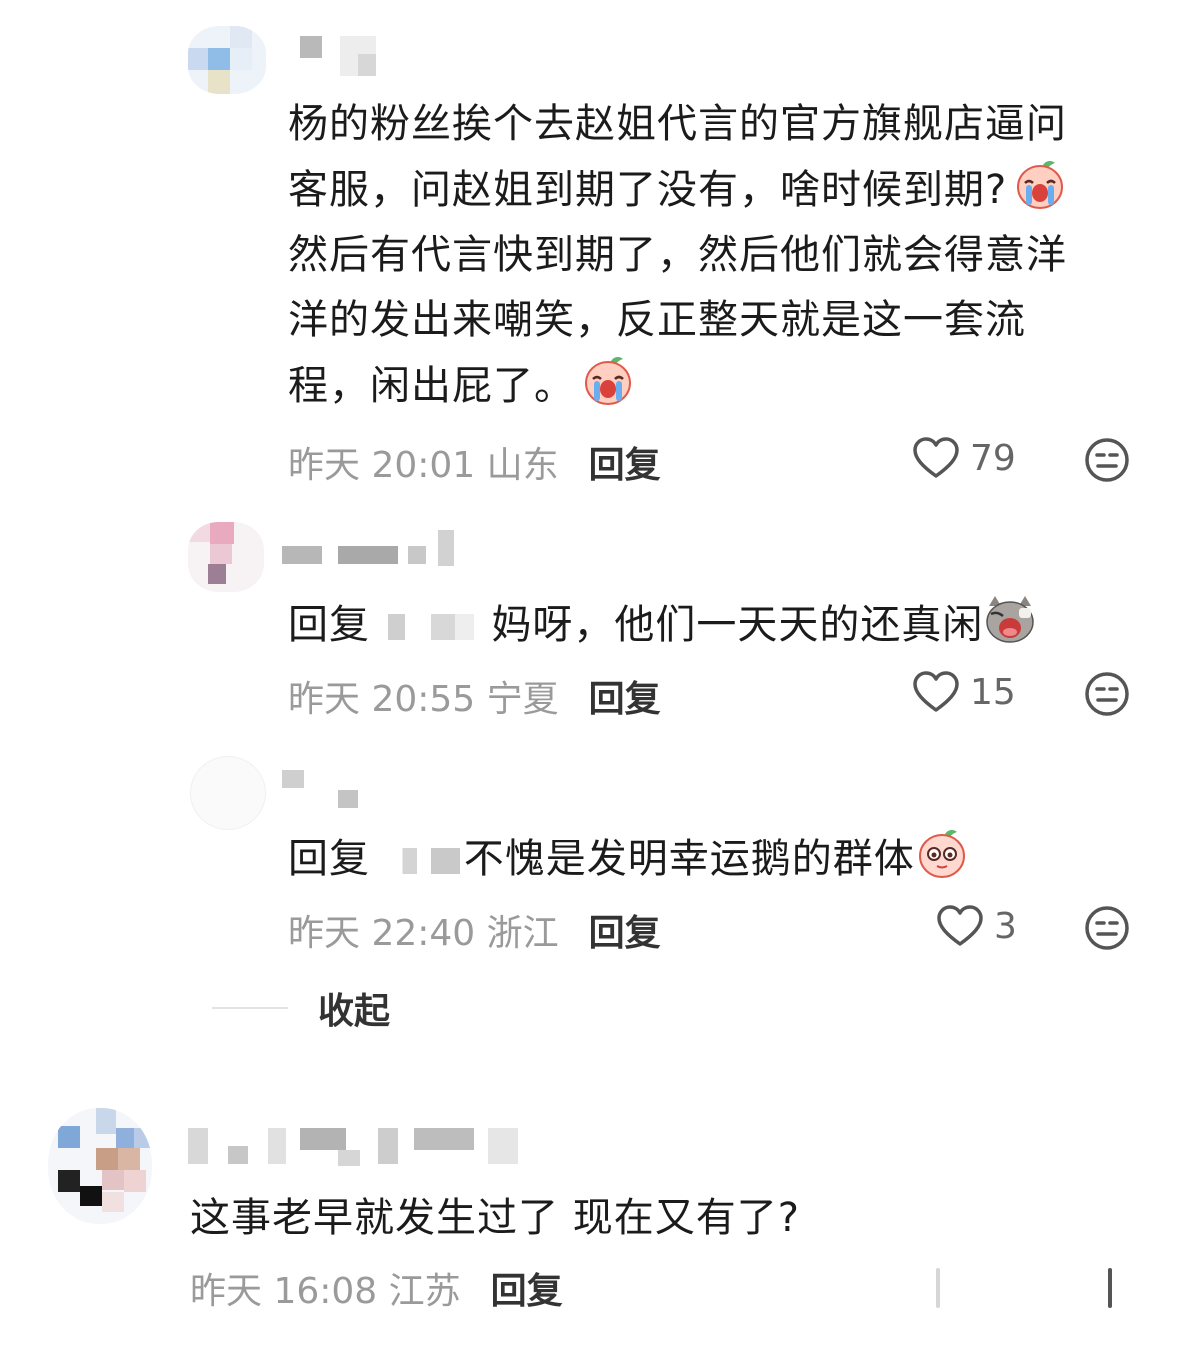 Image resolution: width=1177 pixels, height=1350 pixels. Describe the element at coordinates (677, 255) in the screenshot. I see `comment-line: 然后有代言快到期了，然后他们就会得意洋` at that location.